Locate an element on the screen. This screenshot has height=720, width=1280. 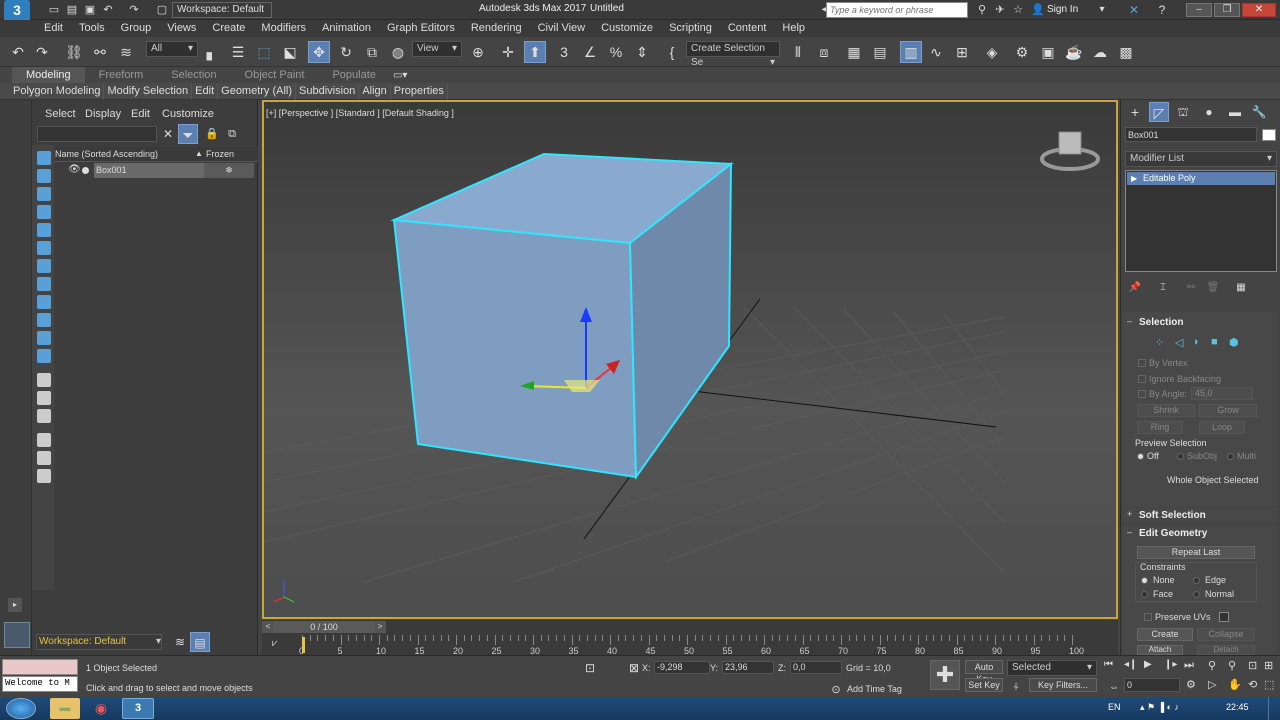
filter-icon: ⏷ is located at coordinates (188, 134).